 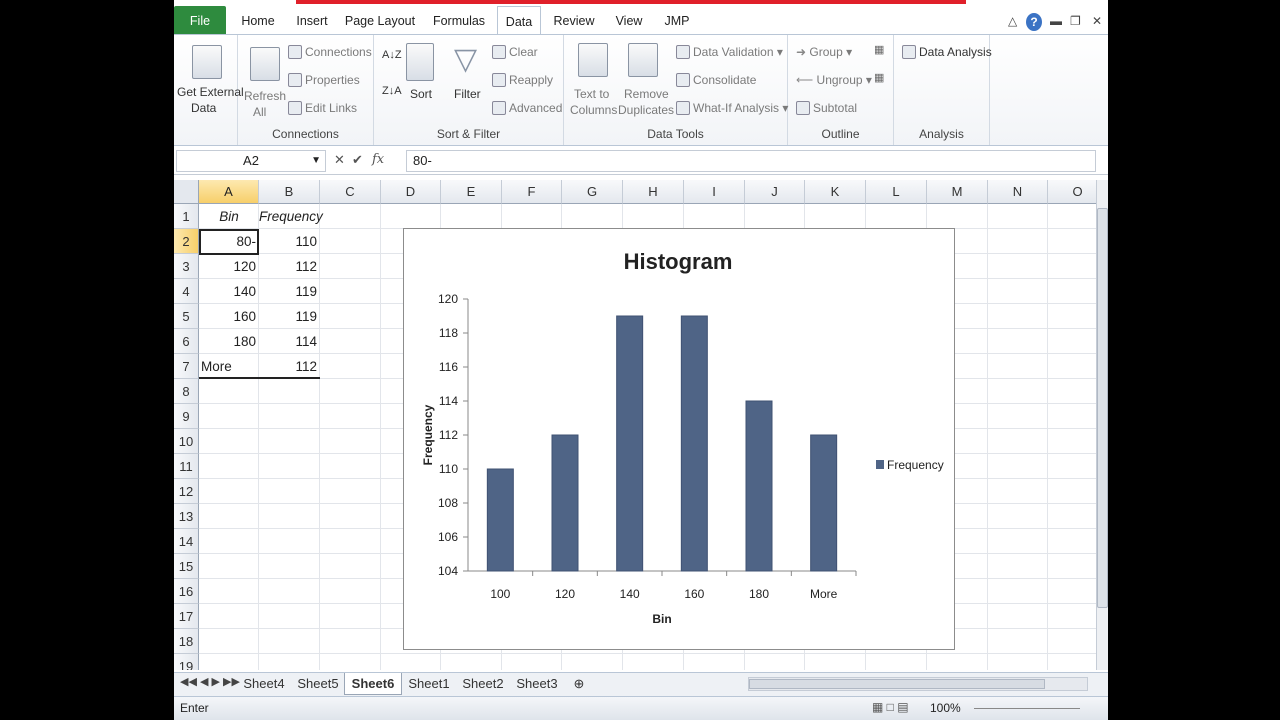 What do you see at coordinates (229, 266) in the screenshot?
I see `cell-a3: 120` at bounding box center [229, 266].